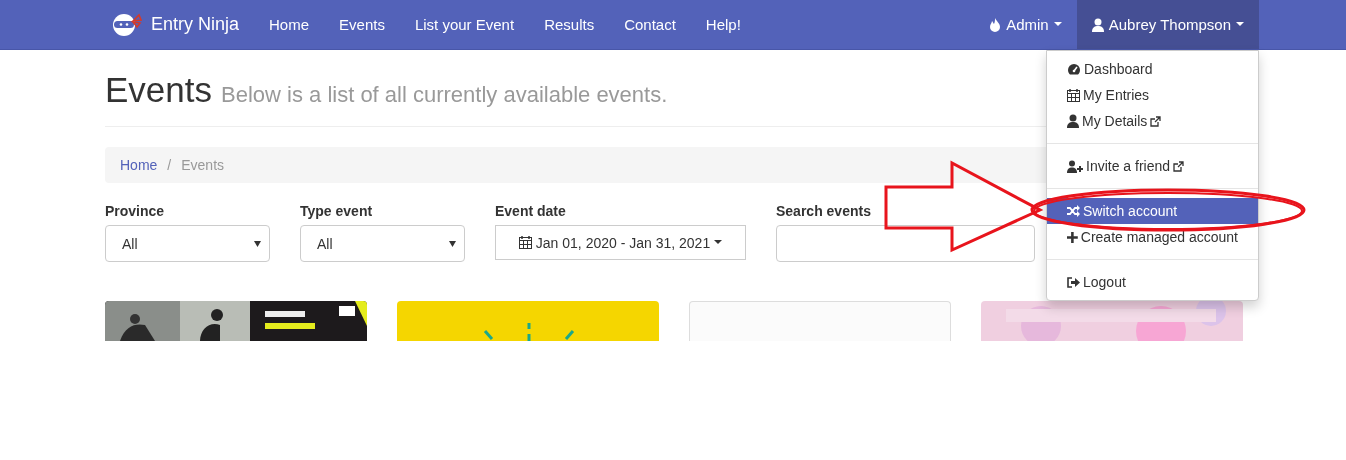  Describe the element at coordinates (530, 211) in the screenshot. I see `filter-label: Event date` at that location.